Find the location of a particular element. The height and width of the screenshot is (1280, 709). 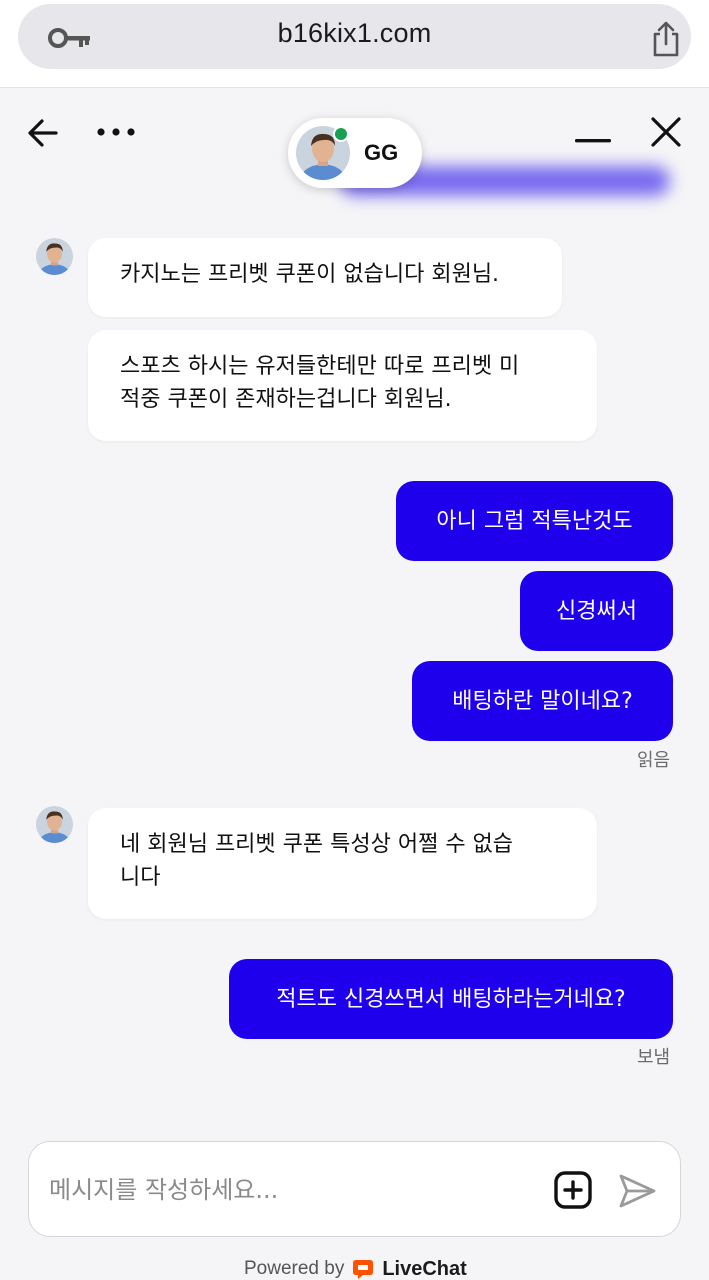

message-input is located at coordinates (289, 1190).